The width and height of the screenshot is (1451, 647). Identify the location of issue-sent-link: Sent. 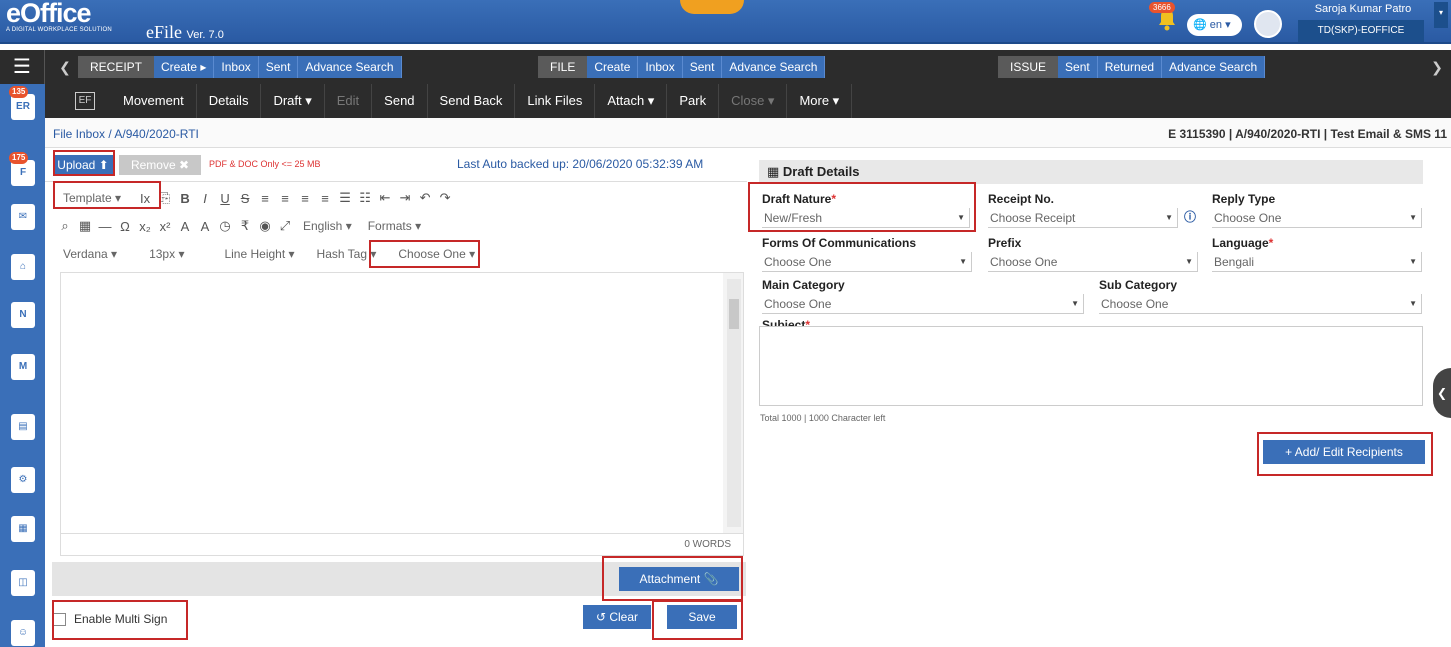
(1078, 67).